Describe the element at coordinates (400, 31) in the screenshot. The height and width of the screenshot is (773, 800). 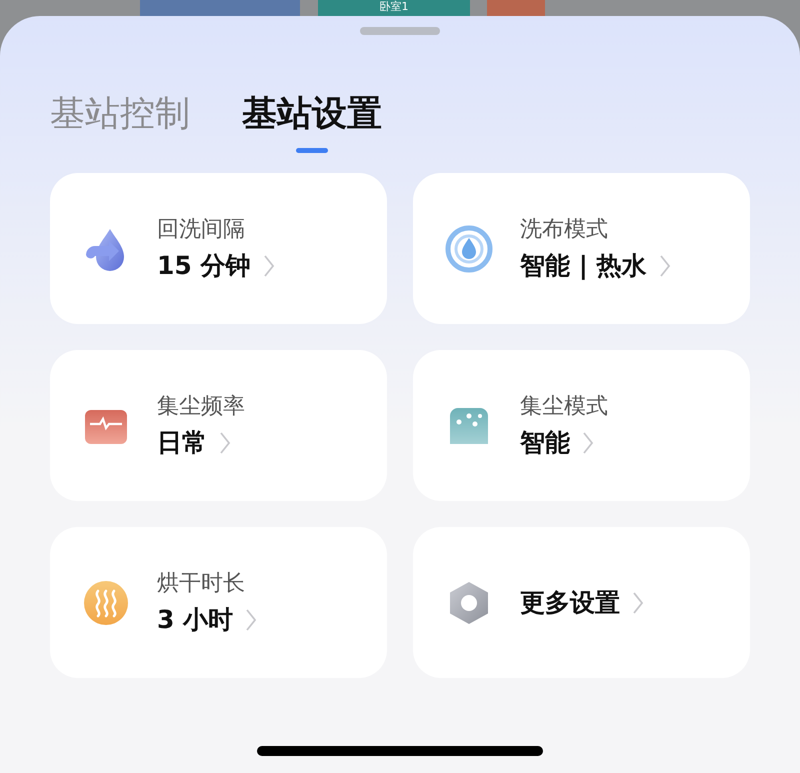
I see `drag-handle` at that location.